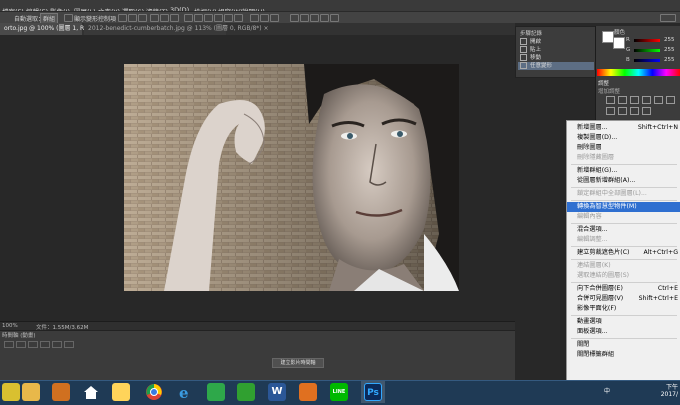  Describe the element at coordinates (623, 322) in the screenshot. I see `context-menu-item: 動畫選項` at that location.